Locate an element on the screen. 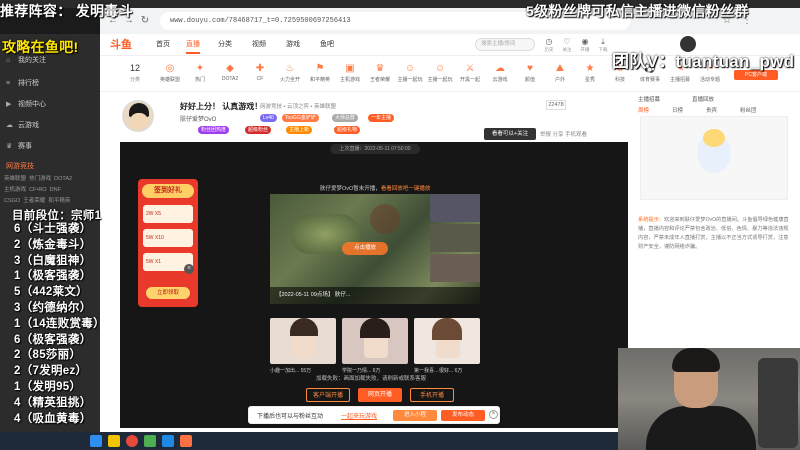 This screenshot has height=450, width=800. sidebar-item-label: 云游戏 is located at coordinates (28, 125).